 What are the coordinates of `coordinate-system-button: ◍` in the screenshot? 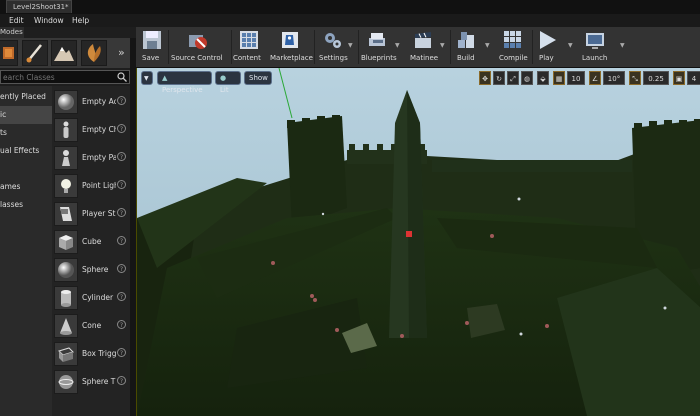 It's located at (527, 78).